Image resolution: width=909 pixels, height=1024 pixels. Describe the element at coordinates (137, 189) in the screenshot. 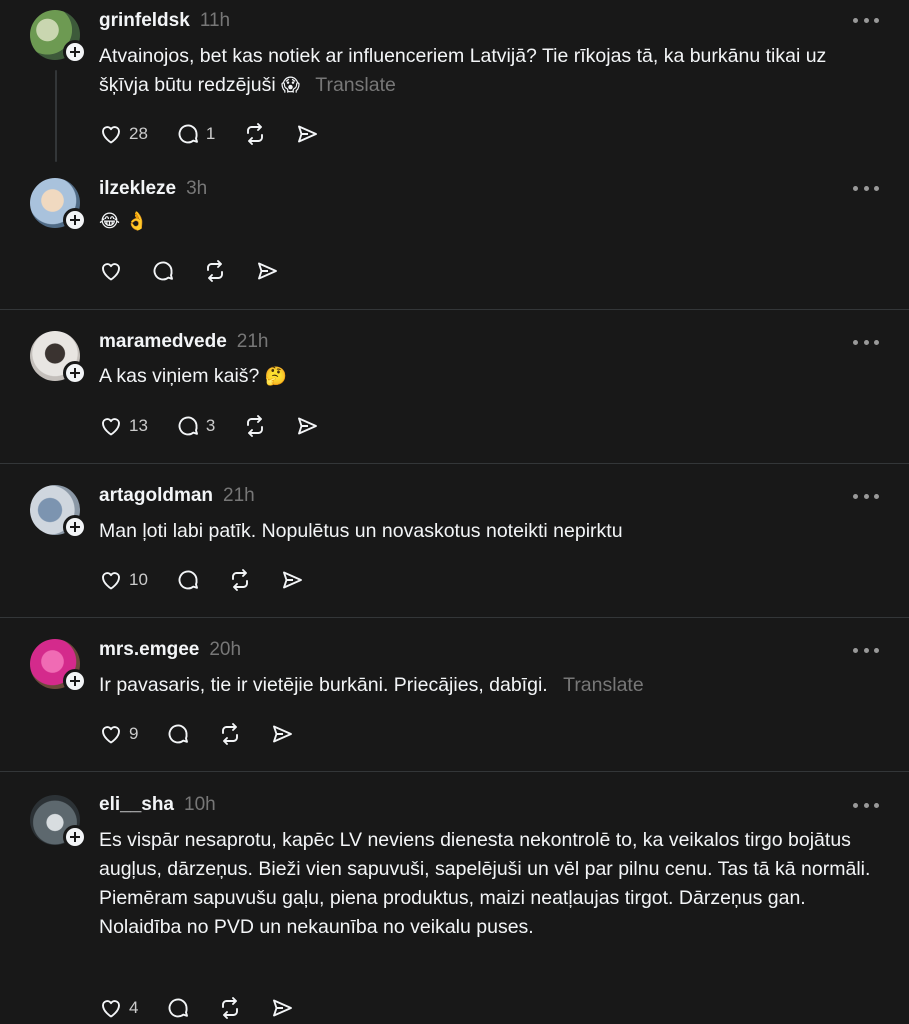

I see `username: ilzekleze` at that location.